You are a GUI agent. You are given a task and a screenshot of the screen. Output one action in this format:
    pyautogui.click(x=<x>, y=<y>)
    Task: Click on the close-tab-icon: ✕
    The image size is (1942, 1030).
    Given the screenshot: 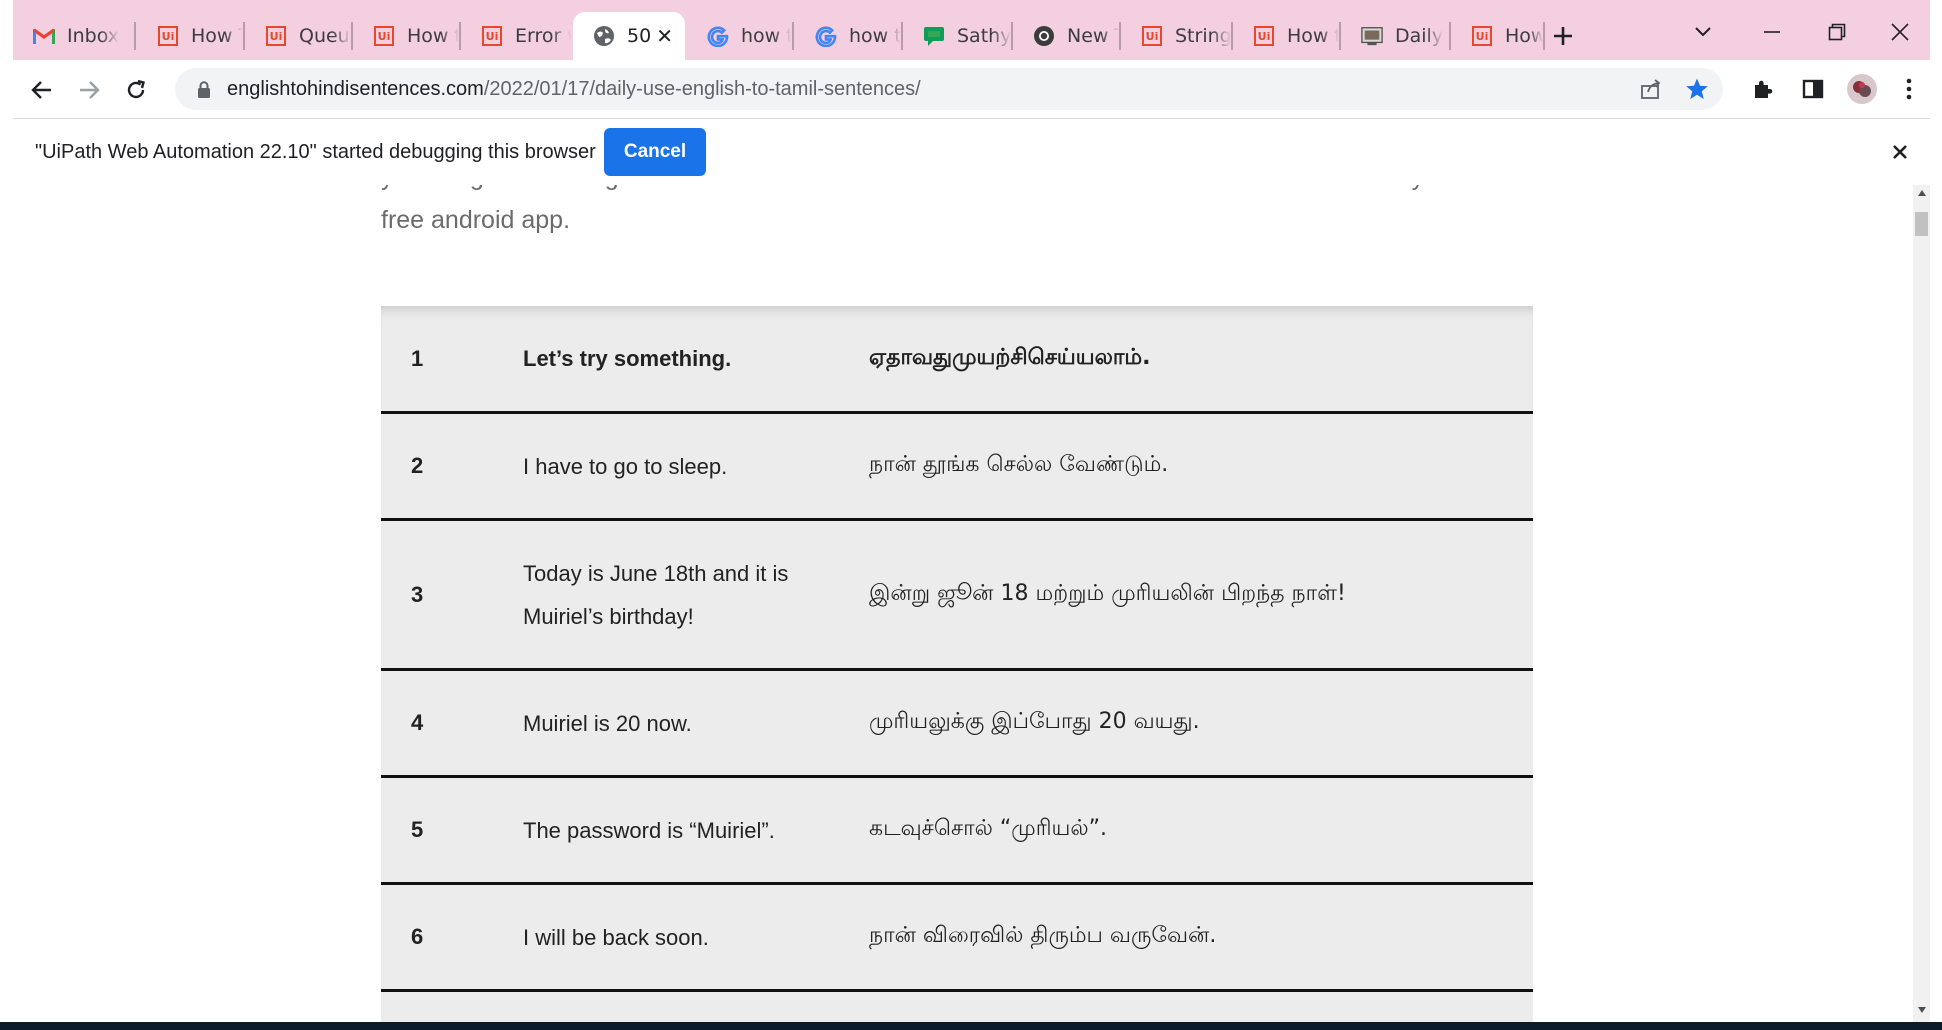 What is the action you would take?
    pyautogui.click(x=664, y=36)
    